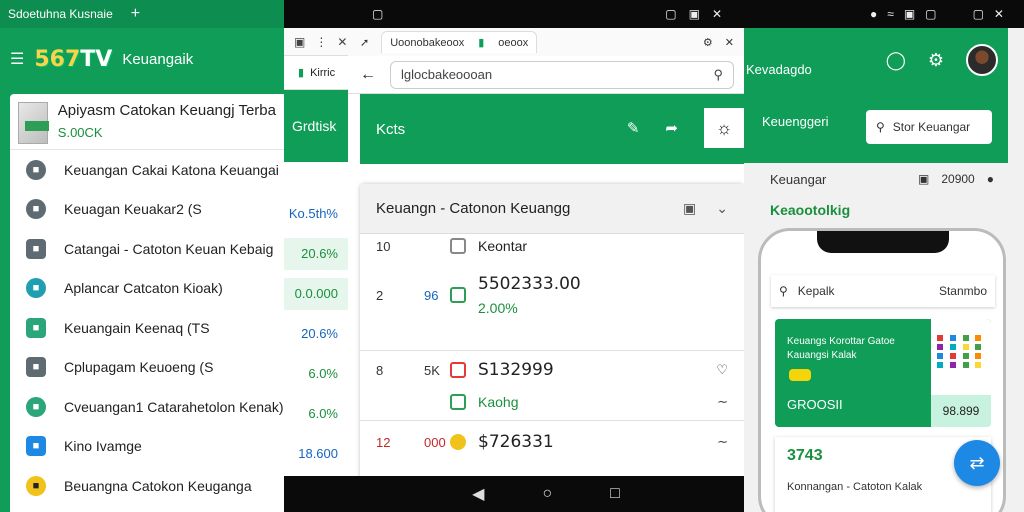 This screenshot has width=1024, height=512. I want to click on header-subtitle: S.00CK, so click(80, 132).